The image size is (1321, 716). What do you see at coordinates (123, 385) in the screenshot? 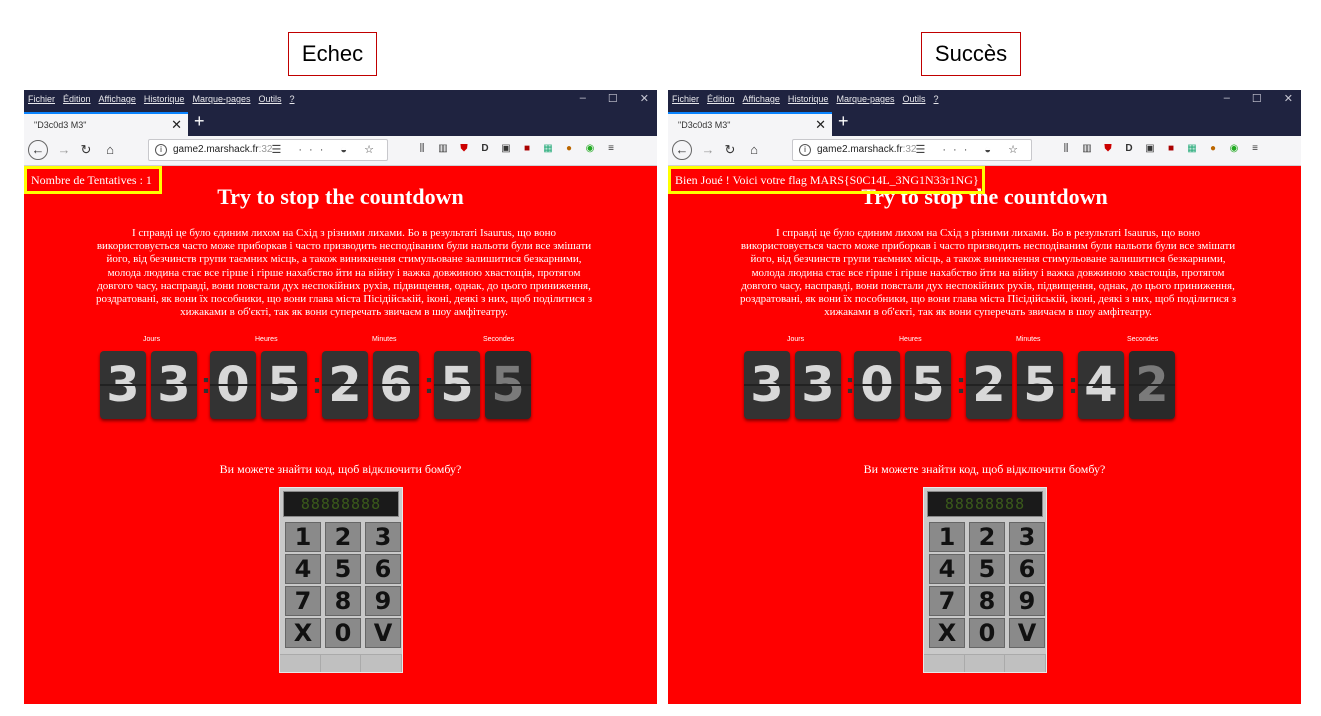
I see `digit-days-tens: 3` at bounding box center [123, 385].